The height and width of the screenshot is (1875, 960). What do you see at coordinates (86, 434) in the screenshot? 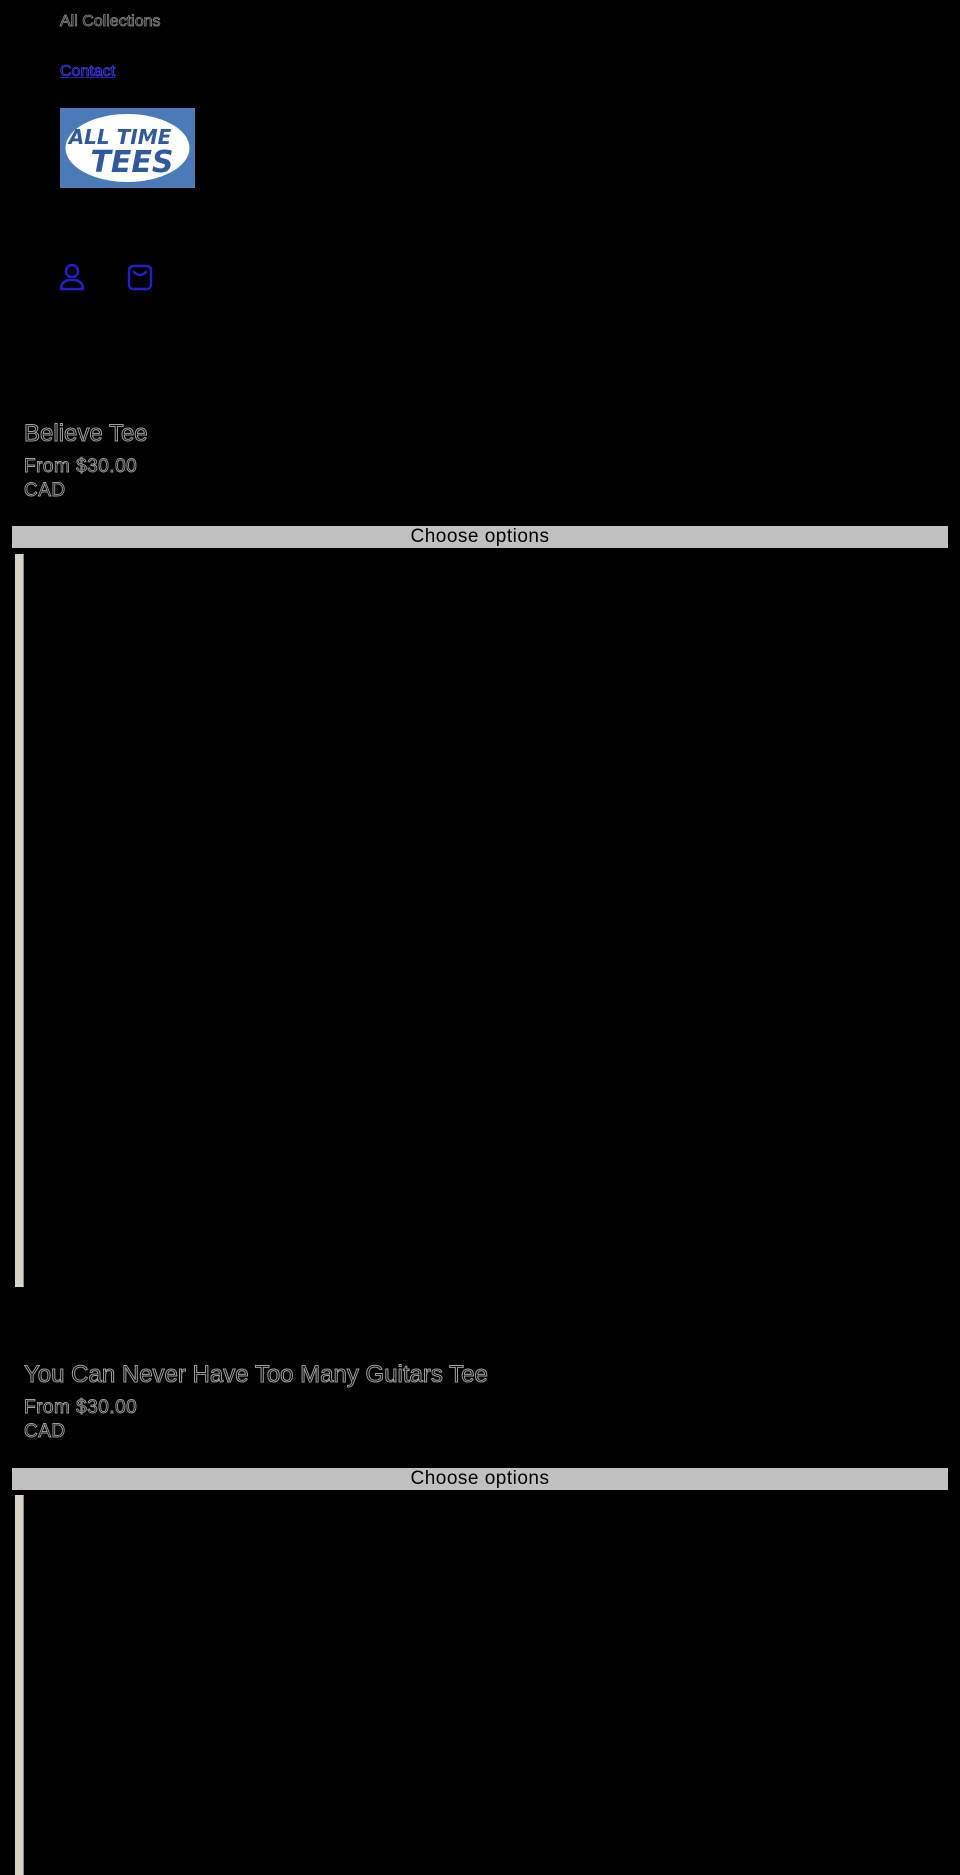
I see `product-title: Believe Tee` at bounding box center [86, 434].